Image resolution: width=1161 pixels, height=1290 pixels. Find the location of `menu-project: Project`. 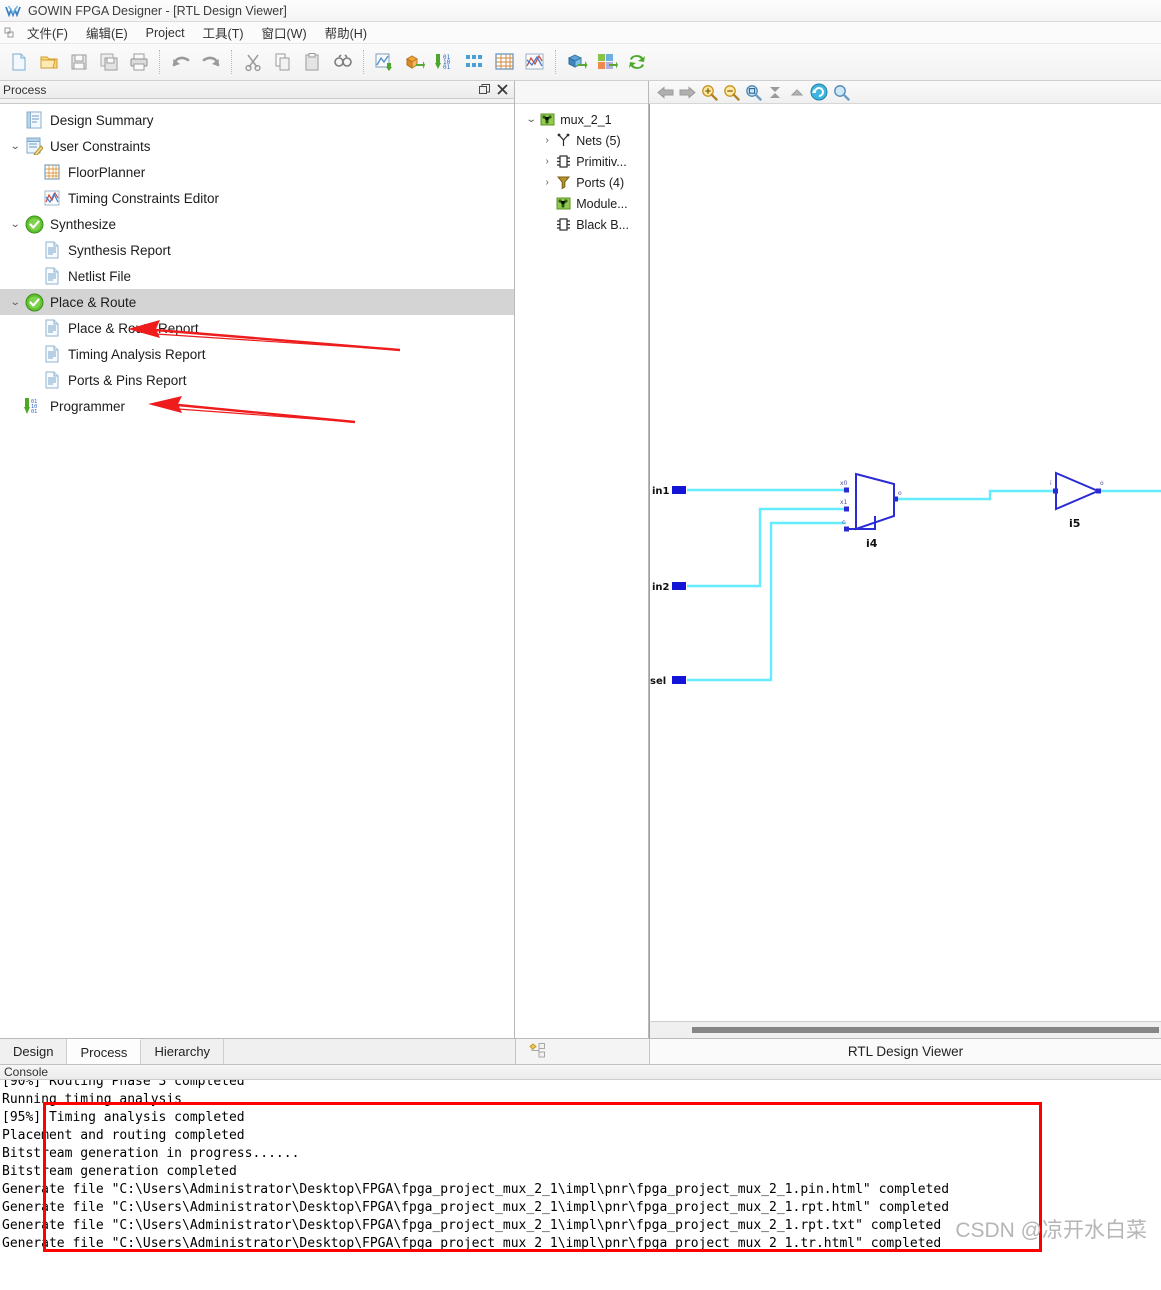

menu-project: Project is located at coordinates (165, 33).